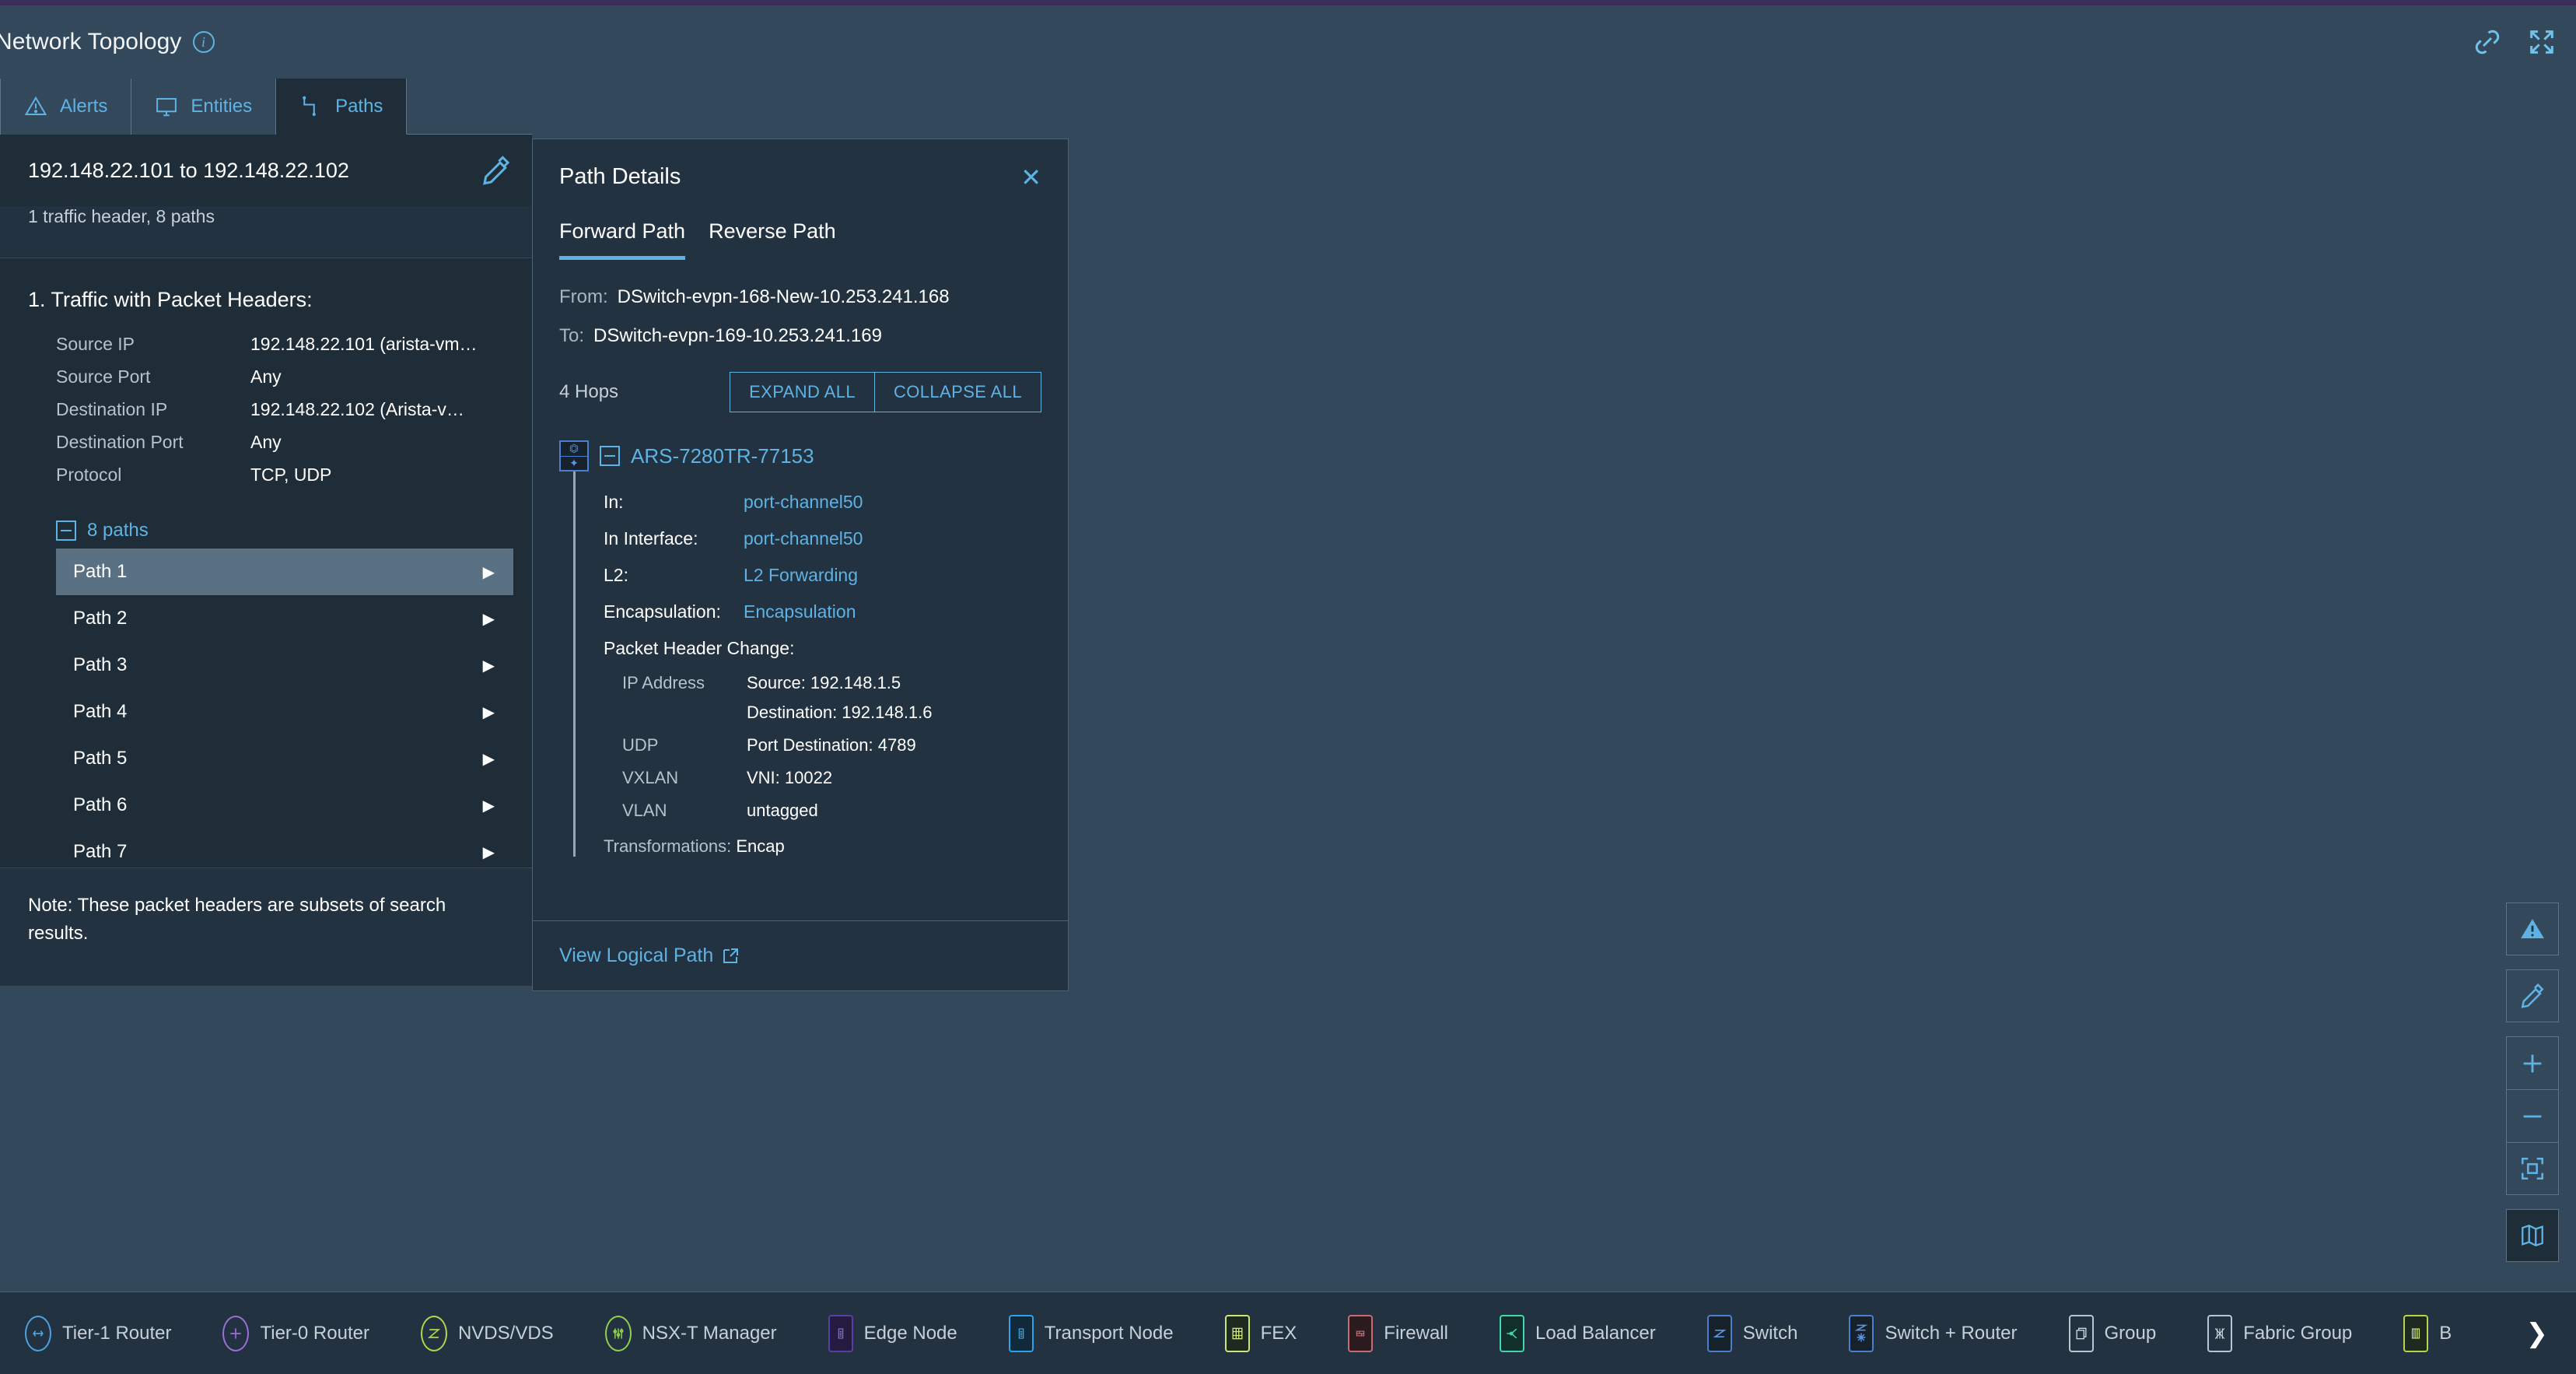  What do you see at coordinates (266, 441) in the screenshot?
I see `field-value: Any` at bounding box center [266, 441].